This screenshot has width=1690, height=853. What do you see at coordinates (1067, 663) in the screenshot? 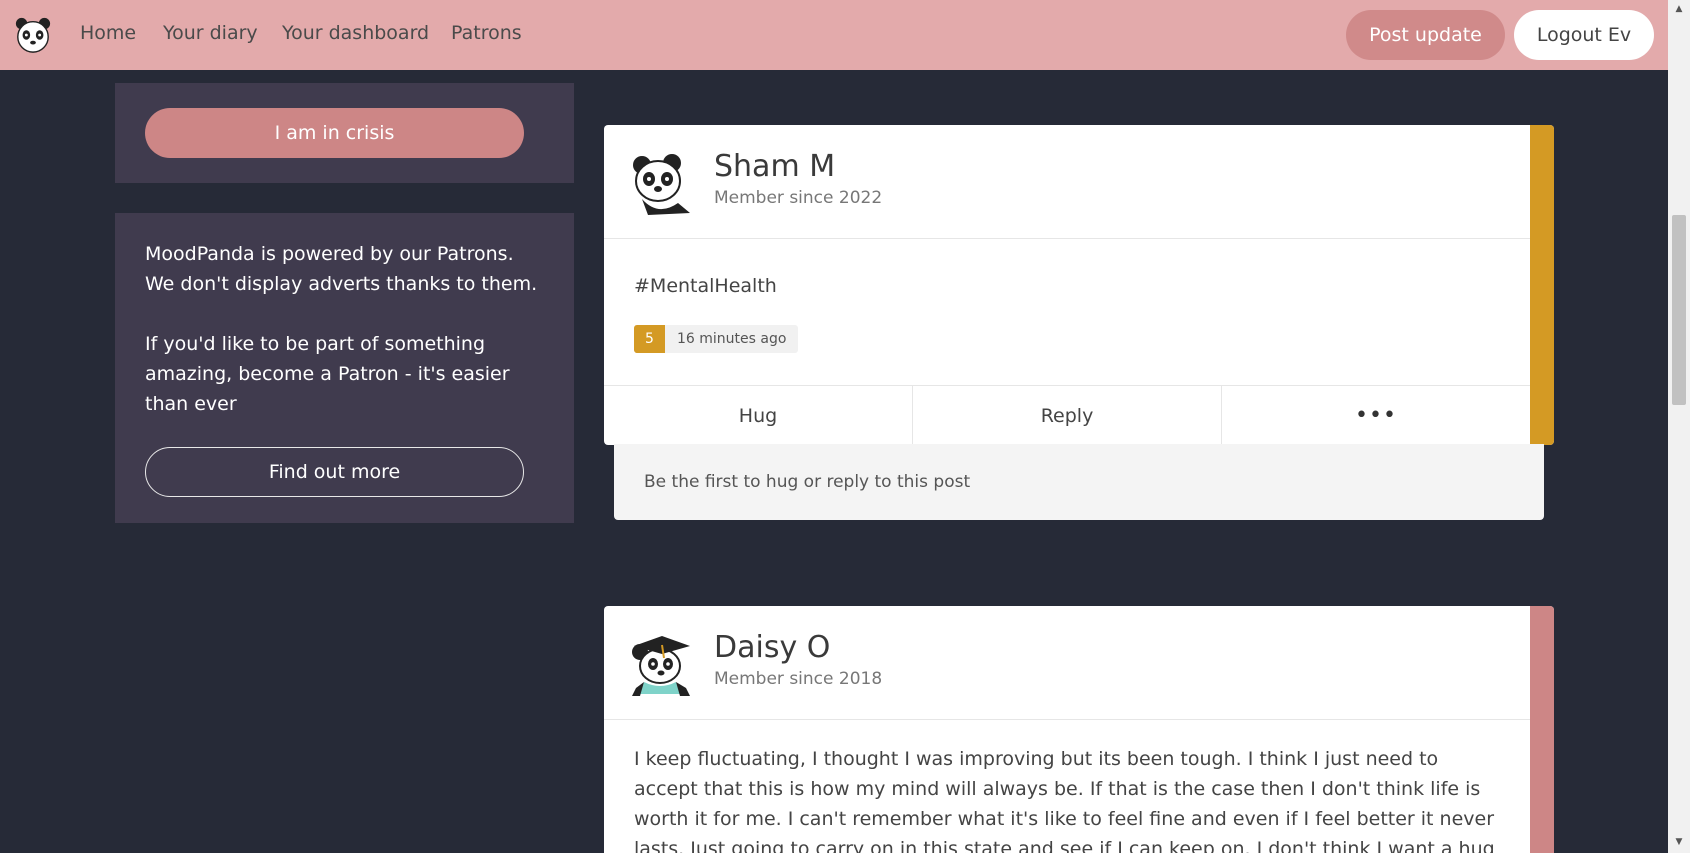
I see `post-header: Daisy O Member since 2018` at bounding box center [1067, 663].